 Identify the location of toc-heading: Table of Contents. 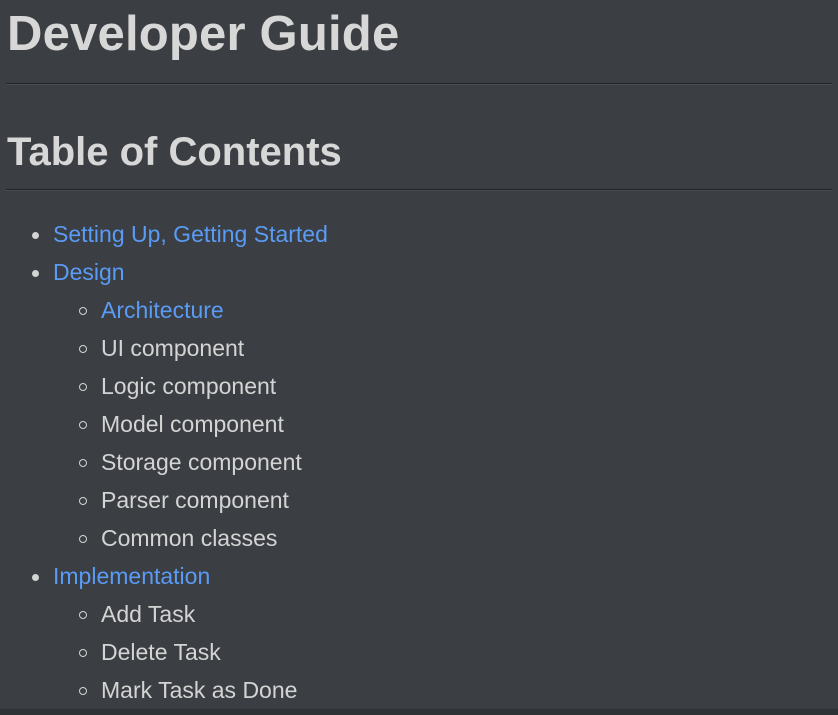
(174, 152).